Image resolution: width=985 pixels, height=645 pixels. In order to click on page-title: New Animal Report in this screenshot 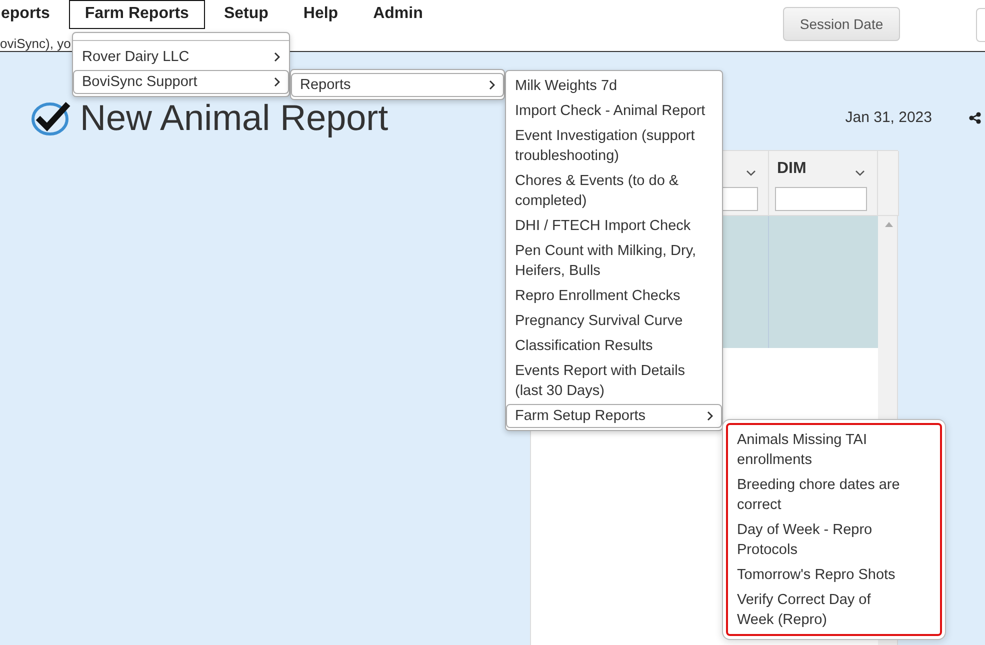, I will do `click(234, 118)`.